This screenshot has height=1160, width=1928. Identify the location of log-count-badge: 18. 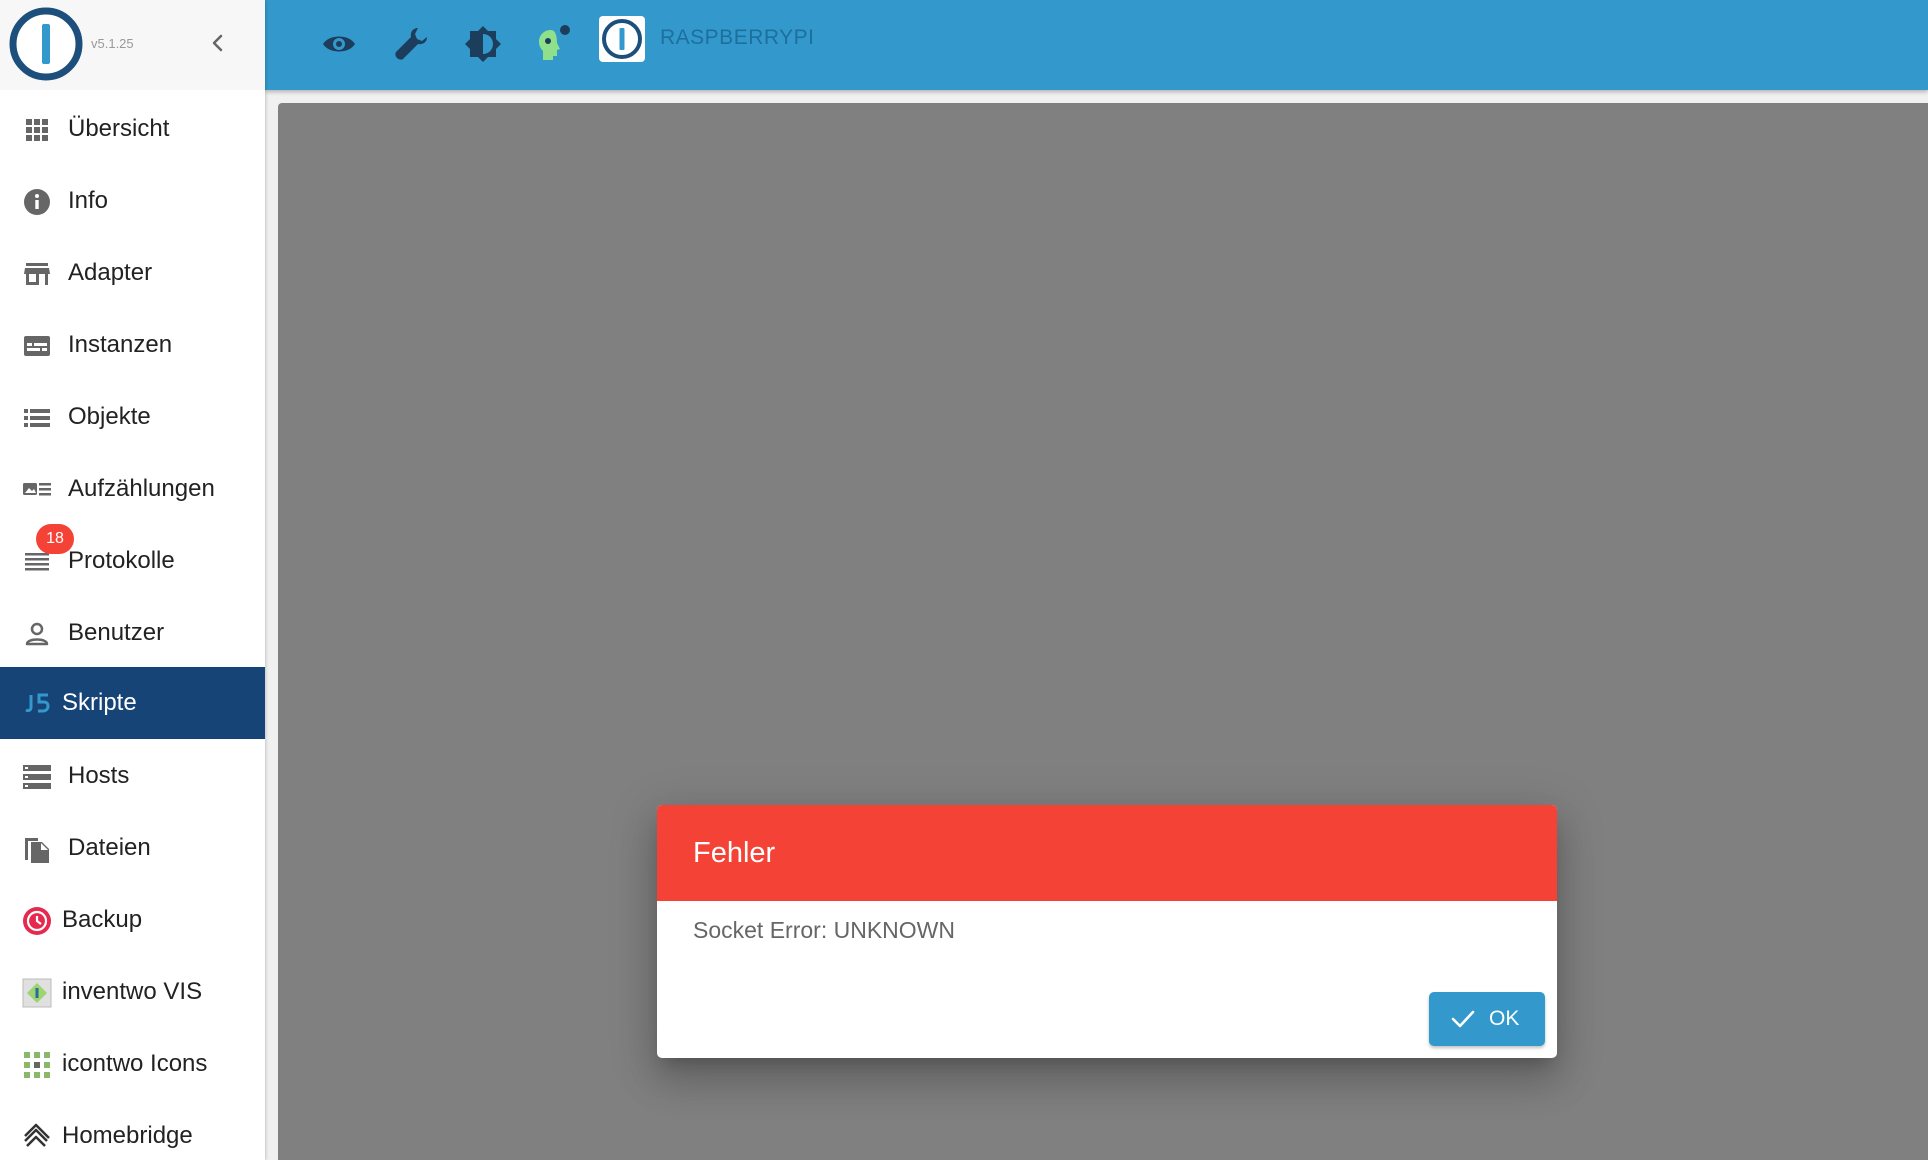
(55, 539).